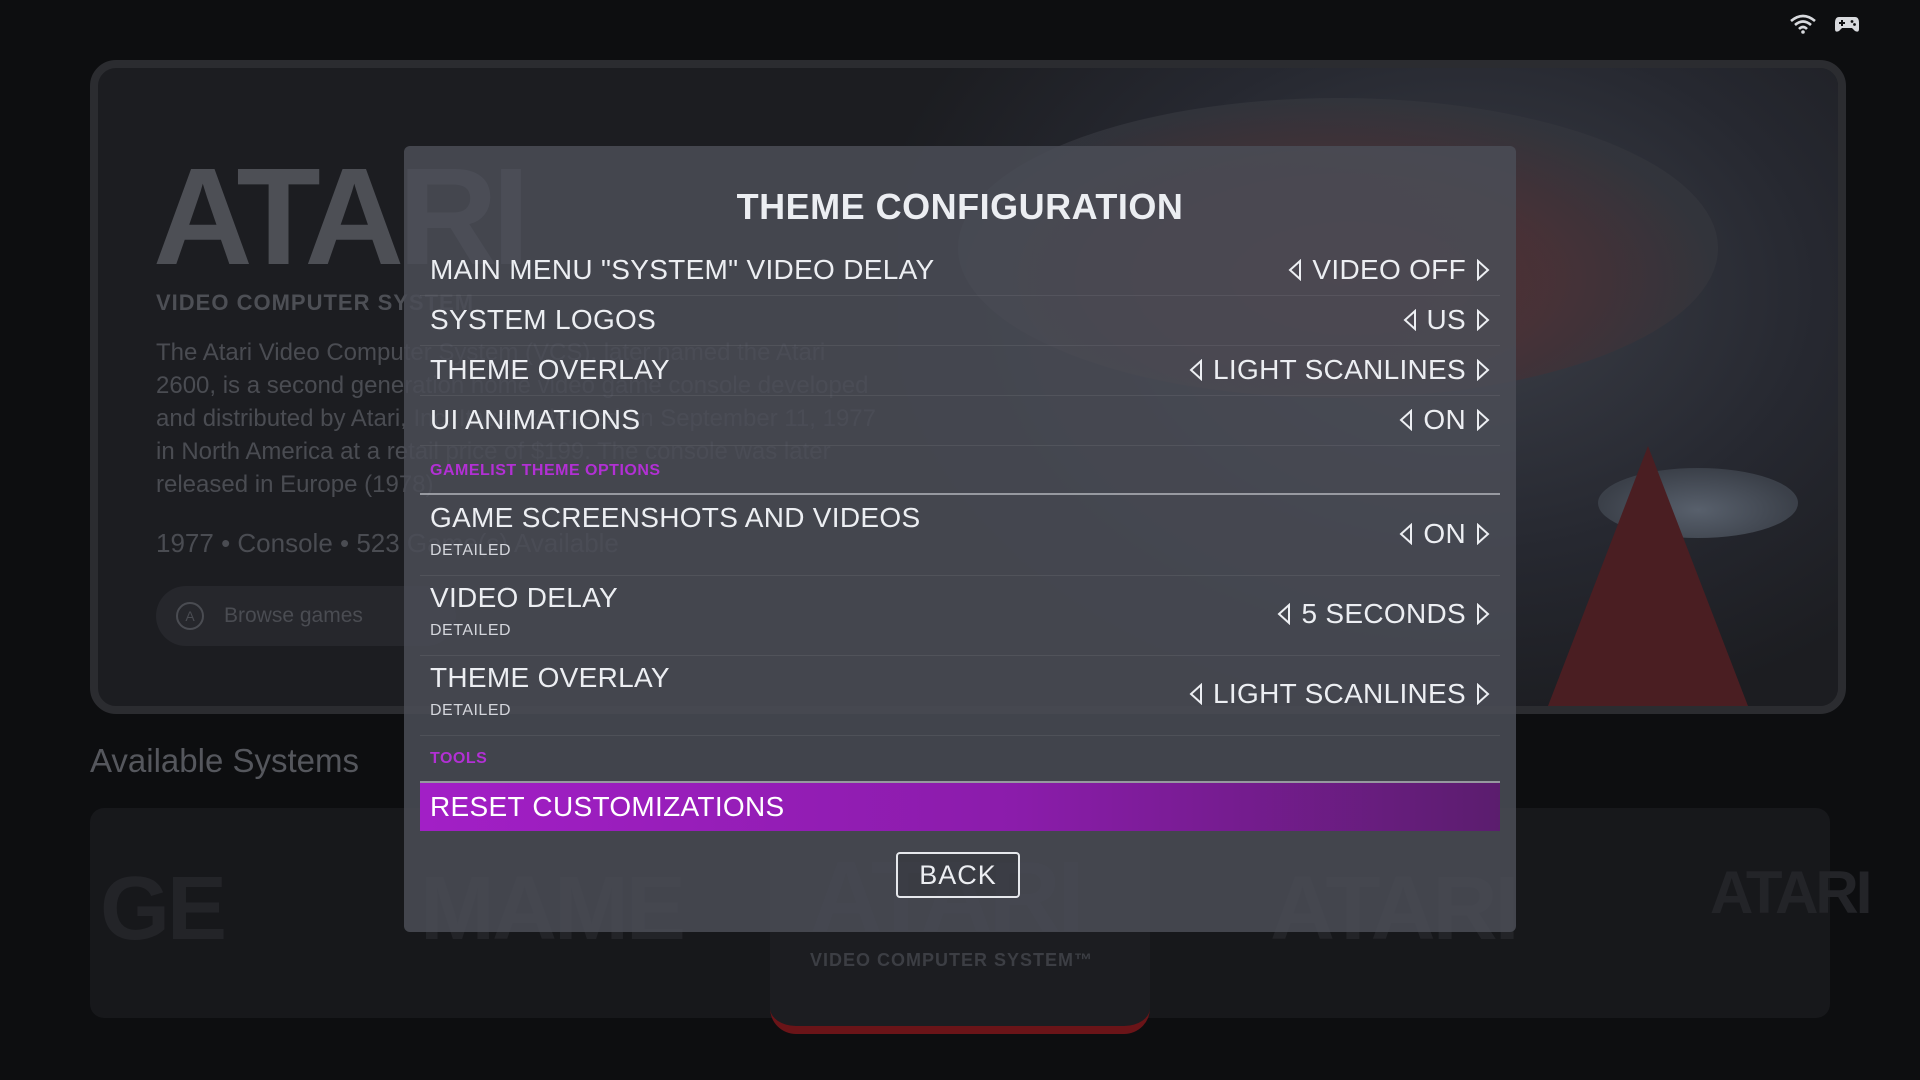 The height and width of the screenshot is (1080, 1920). Describe the element at coordinates (960, 536) in the screenshot. I see `menu-row-game-screenshots: GAME SCREENSHOTS AND VIDEOS DETAILED ON` at that location.